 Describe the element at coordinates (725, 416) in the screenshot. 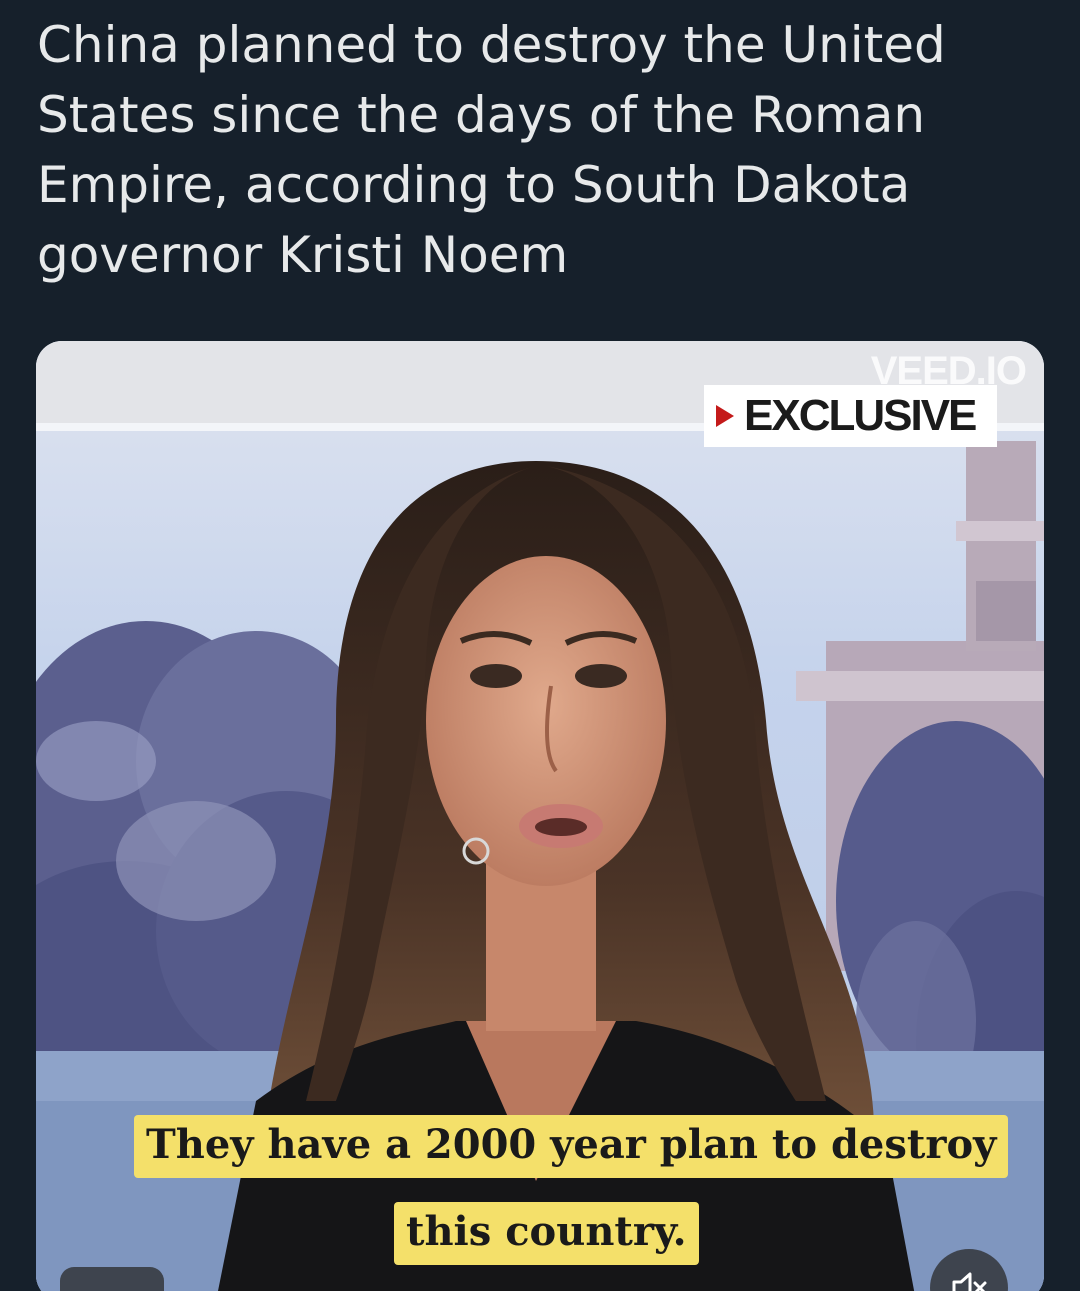

I see `play-arrow-icon` at that location.